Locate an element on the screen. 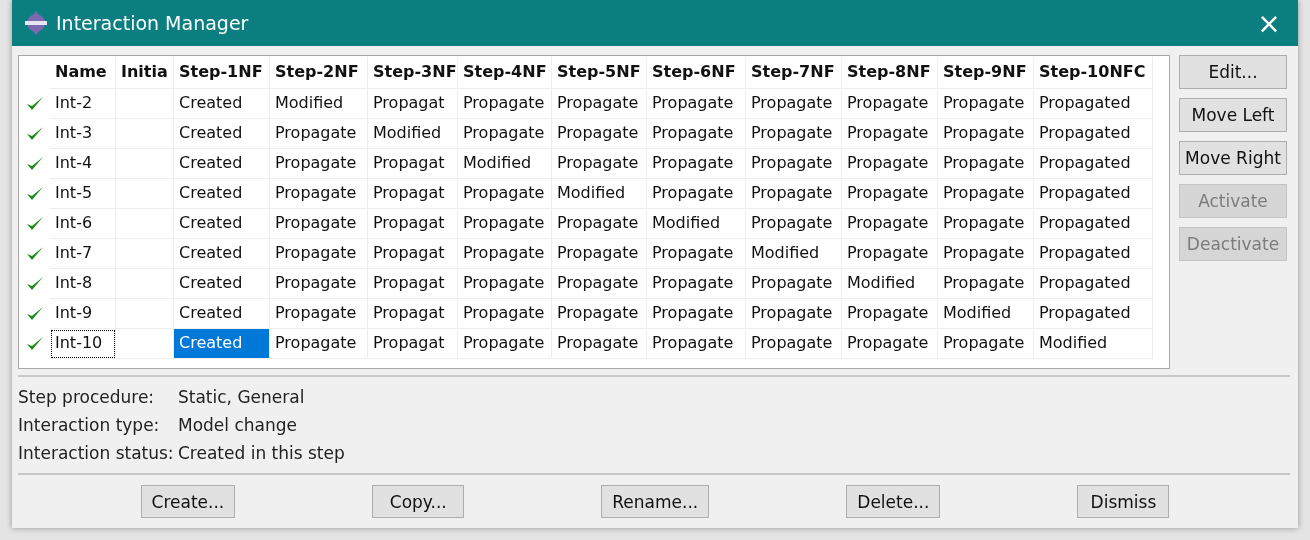 Image resolution: width=1310 pixels, height=540 pixels. column-header: Step-3NF is located at coordinates (413, 73).